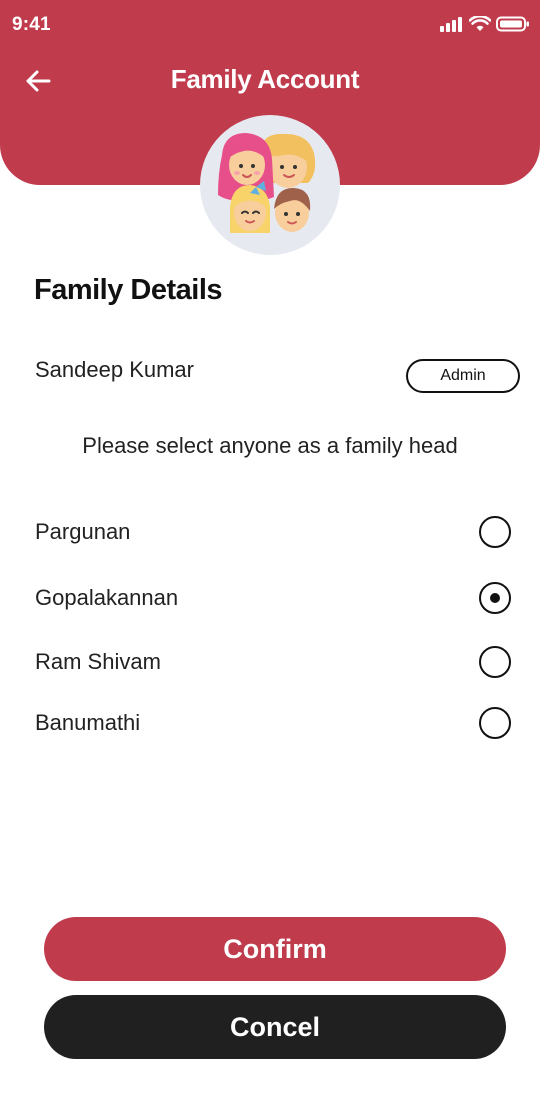 This screenshot has height=1110, width=540. I want to click on family-avatar, so click(270, 185).